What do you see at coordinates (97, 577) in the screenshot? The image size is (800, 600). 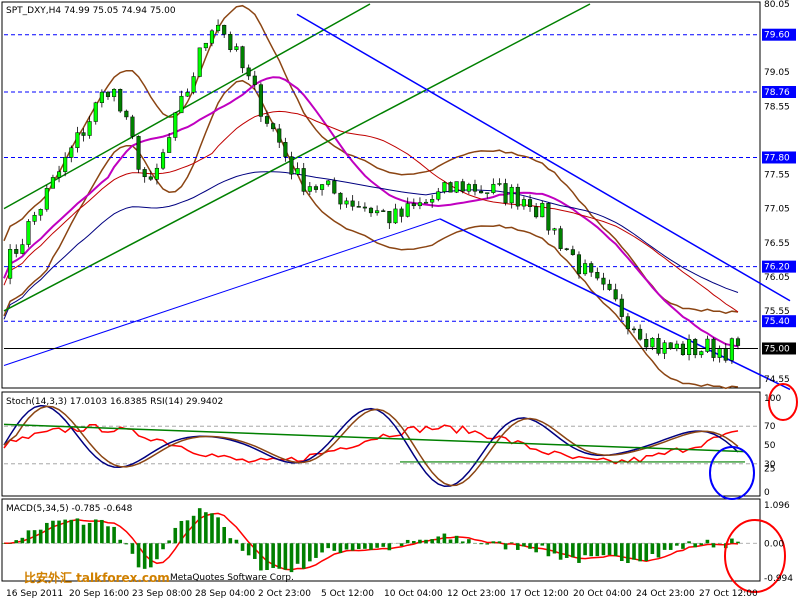 I see `watermark: 比安外汇 talkforex.com` at bounding box center [97, 577].